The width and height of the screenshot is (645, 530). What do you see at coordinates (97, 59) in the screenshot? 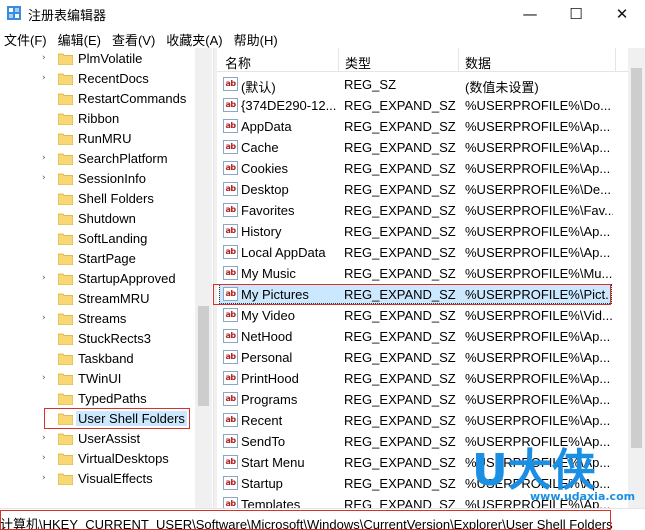
I see `tree-item: › PlmVolatile` at bounding box center [97, 59].